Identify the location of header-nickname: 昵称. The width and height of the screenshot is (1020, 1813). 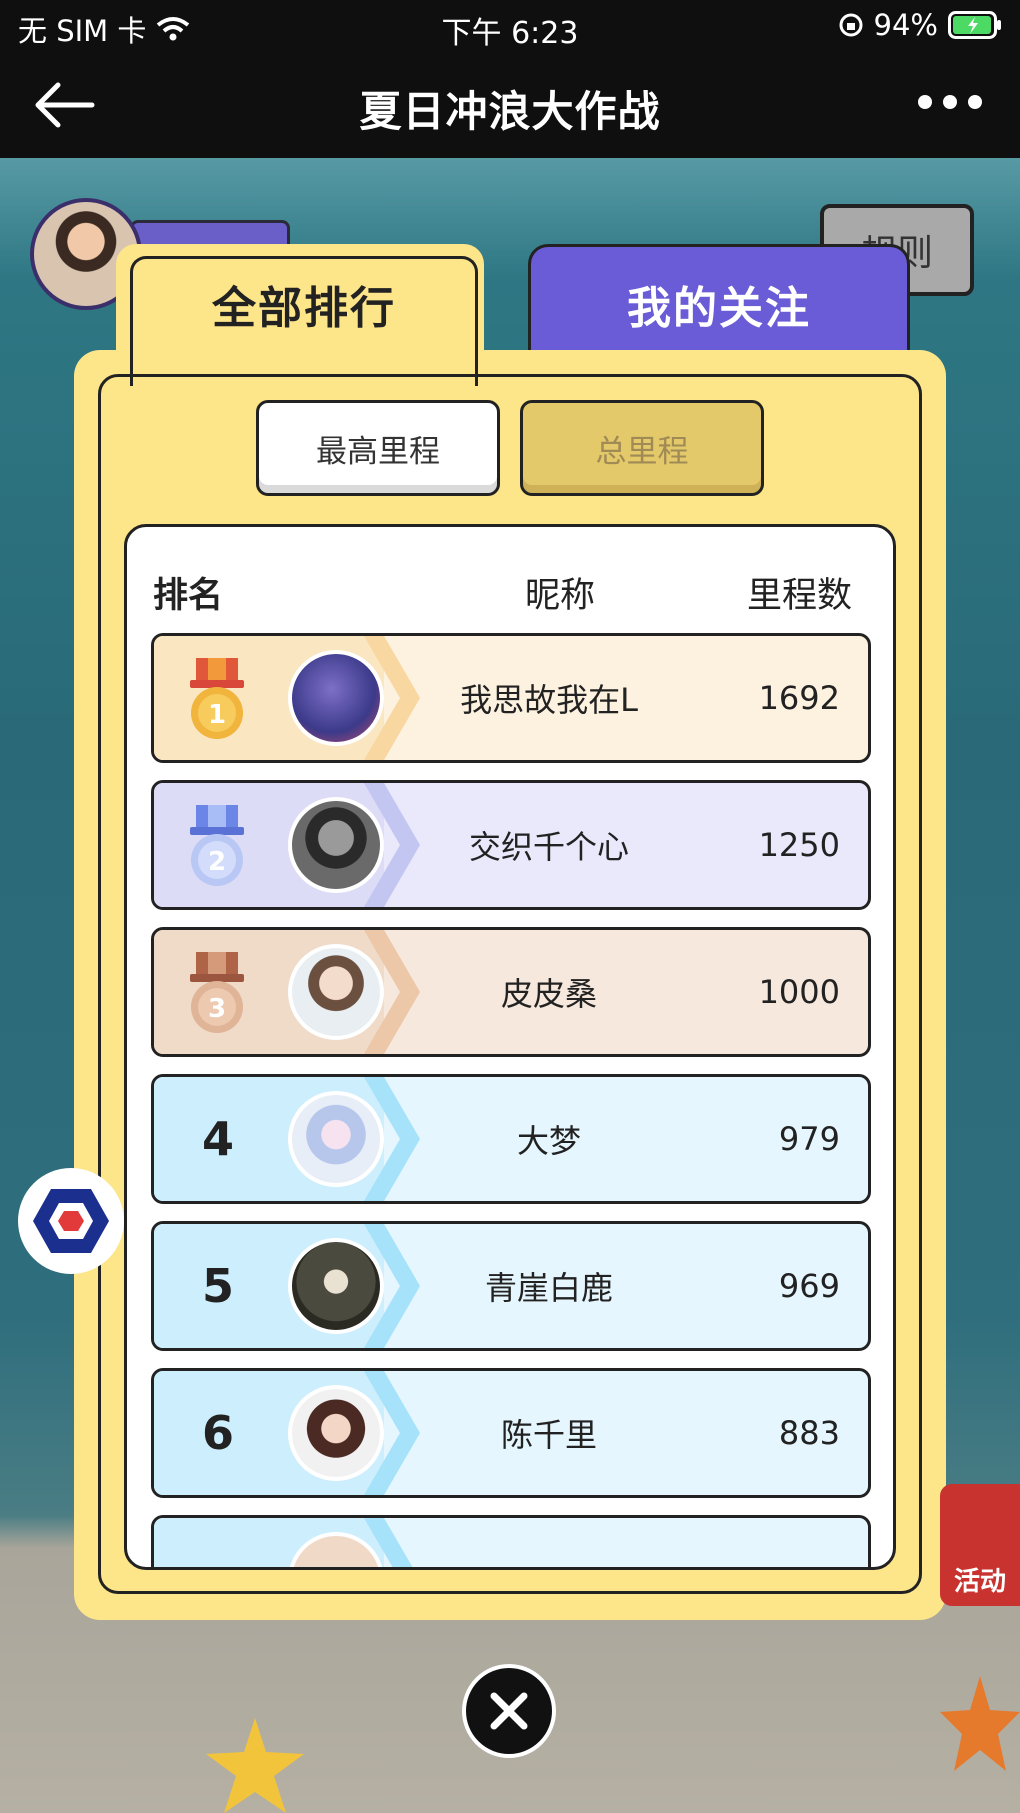
(560, 596).